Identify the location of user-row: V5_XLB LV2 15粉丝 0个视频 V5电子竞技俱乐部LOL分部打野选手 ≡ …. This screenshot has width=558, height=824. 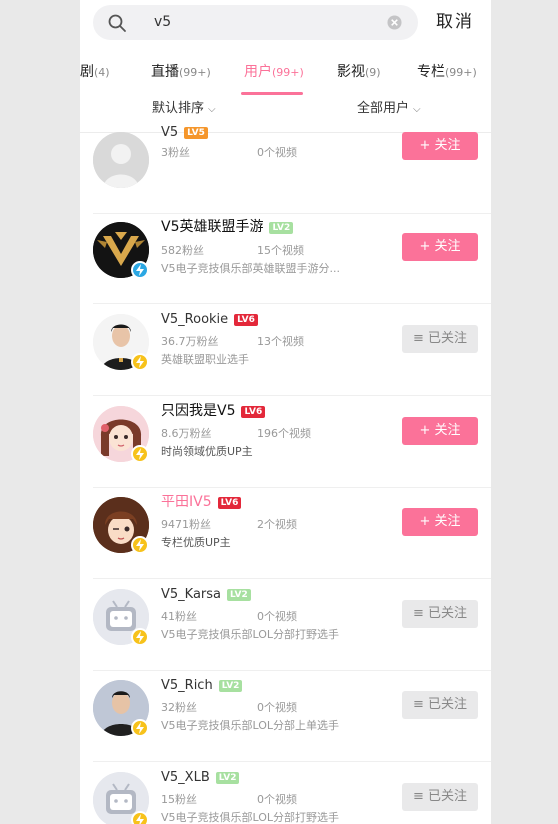
(292, 793).